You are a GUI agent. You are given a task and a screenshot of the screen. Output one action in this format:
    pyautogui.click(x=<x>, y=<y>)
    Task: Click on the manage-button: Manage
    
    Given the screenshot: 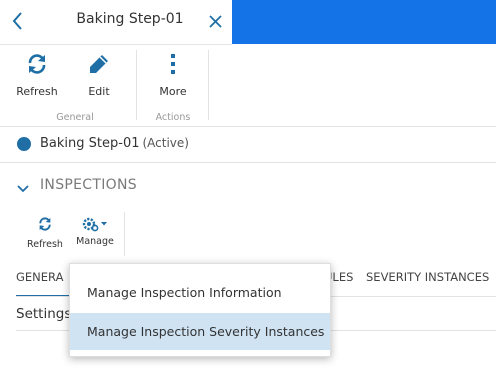 What is the action you would take?
    pyautogui.click(x=95, y=231)
    